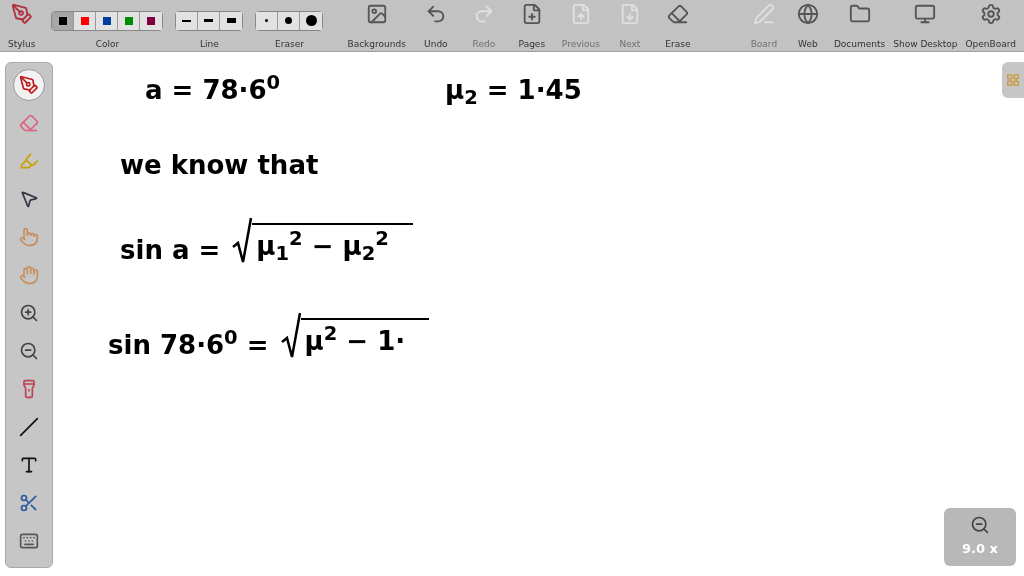 Image resolution: width=1024 pixels, height=576 pixels. Describe the element at coordinates (188, 345) in the screenshot. I see `handwritten-text: sin 78·6$^{0}$ =` at that location.